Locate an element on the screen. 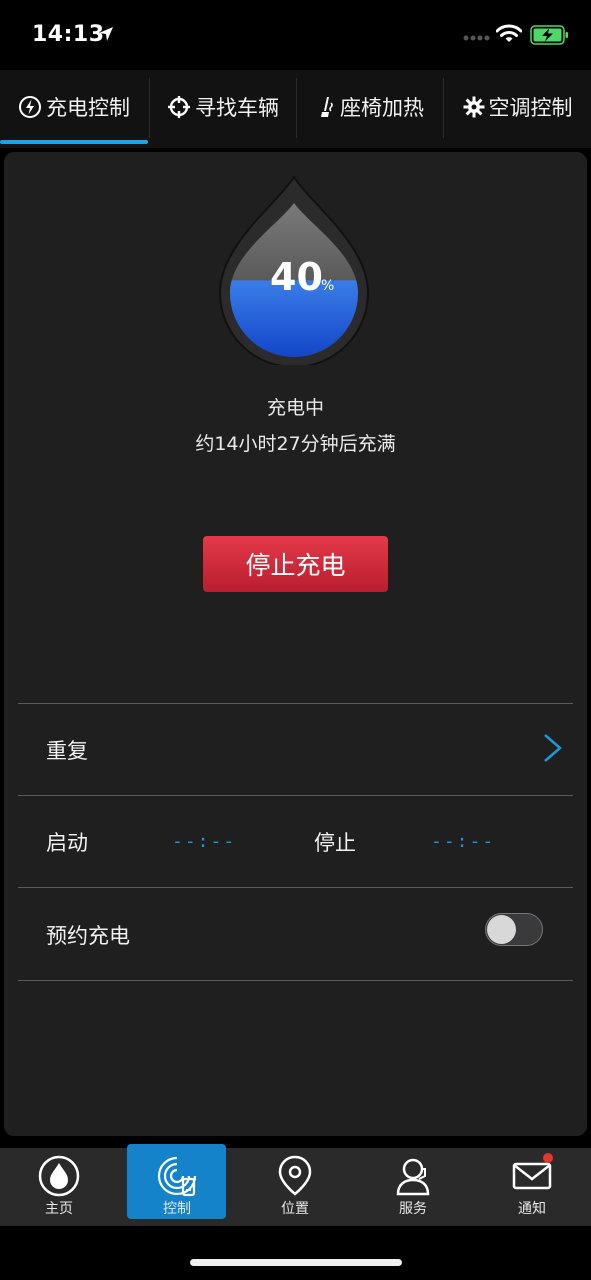 Image resolution: width=591 pixels, height=1280 pixels. tab-label: 寻找车辆 is located at coordinates (237, 108).